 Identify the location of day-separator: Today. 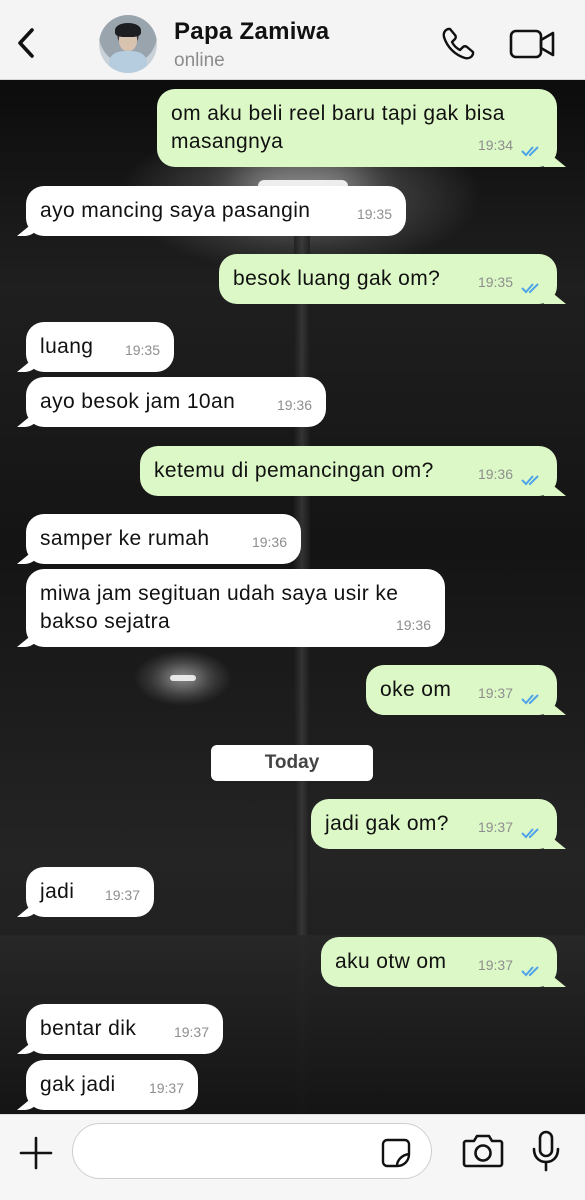
(292, 763).